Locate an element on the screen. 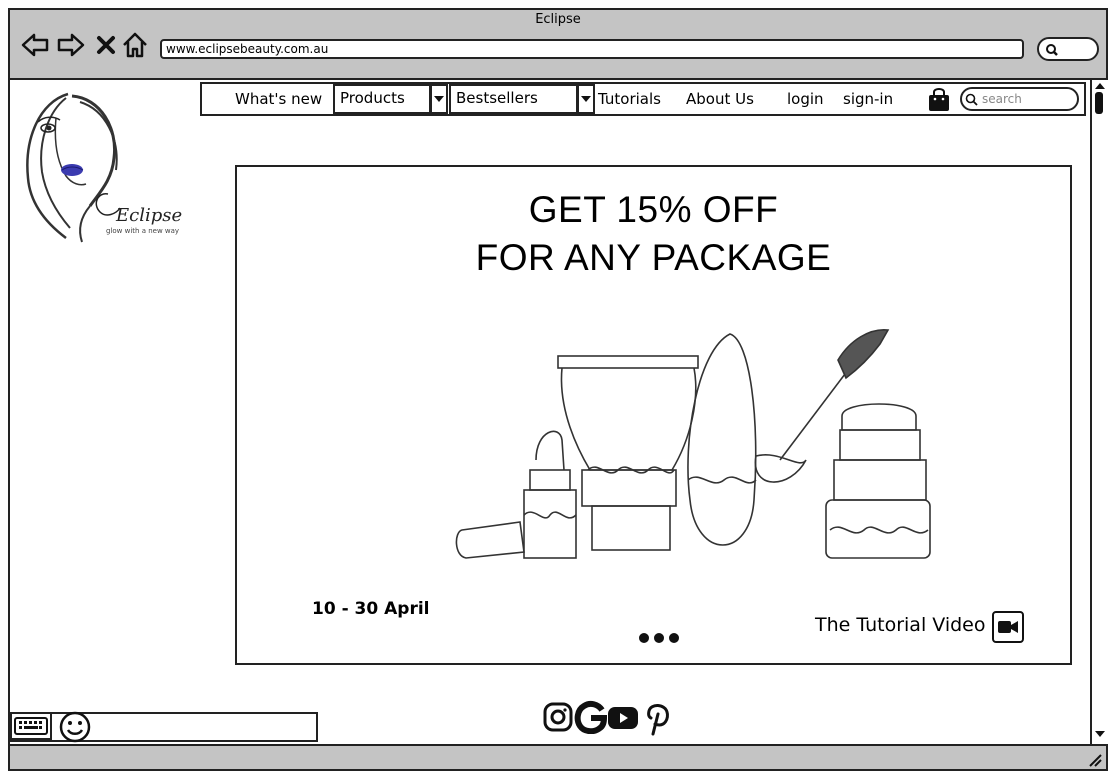 Image resolution: width=1116 pixels, height=776 pixels. forward-icon is located at coordinates (71, 45).